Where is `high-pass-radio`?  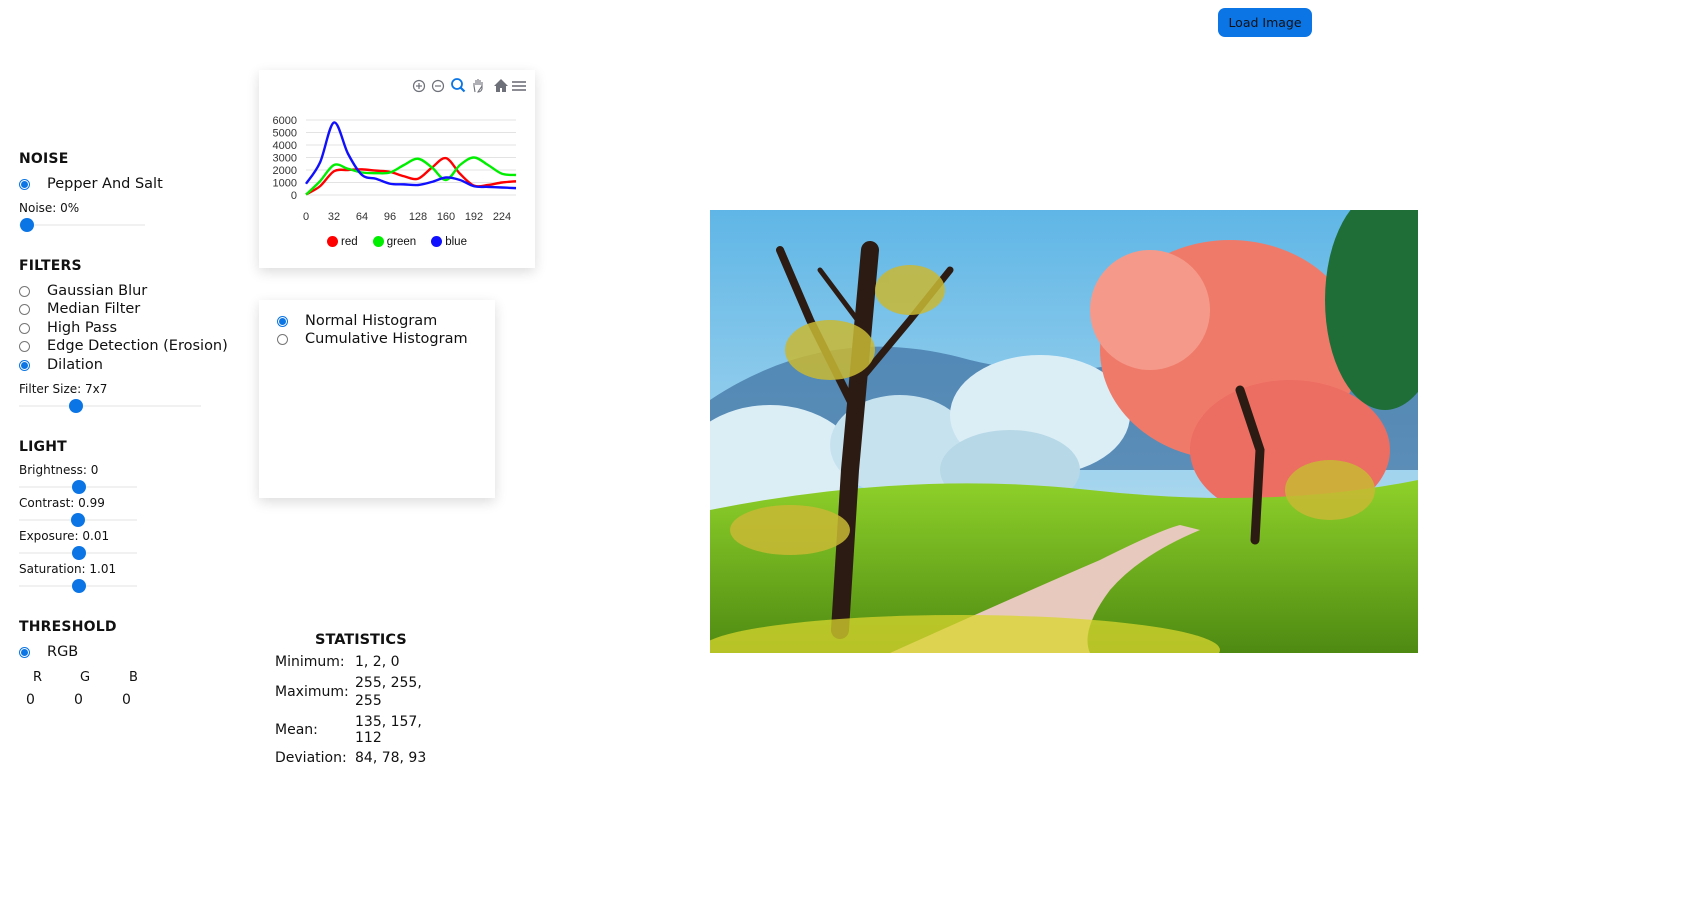
high-pass-radio is located at coordinates (24, 328).